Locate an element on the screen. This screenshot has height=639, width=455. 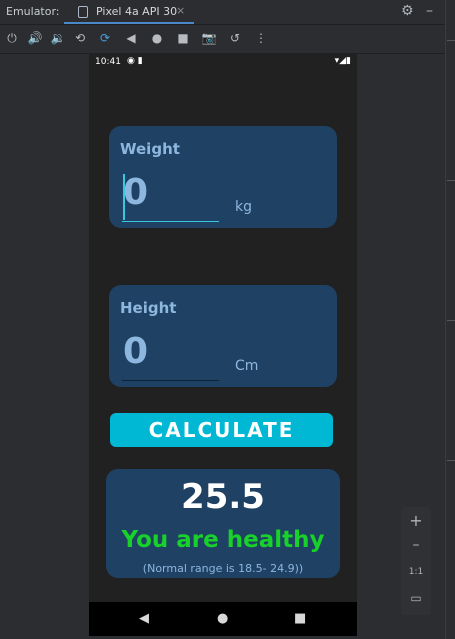
weight-label: Weight is located at coordinates (150, 149).